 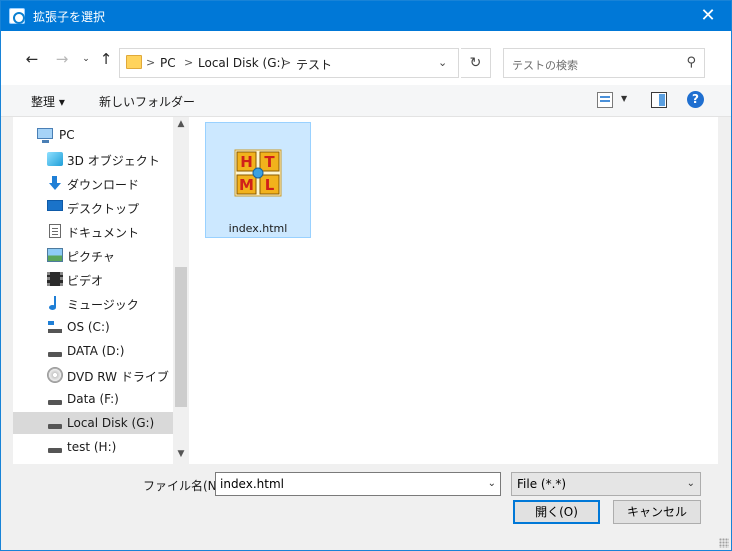 I want to click on sidebar-item-pictures: ピクチャ, so click(x=93, y=255).